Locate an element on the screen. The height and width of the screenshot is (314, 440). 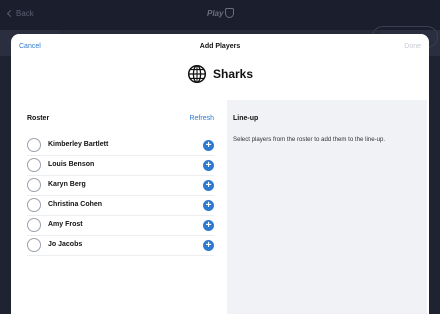
roster-row: Kimberley Bartlett + is located at coordinates (120, 146).